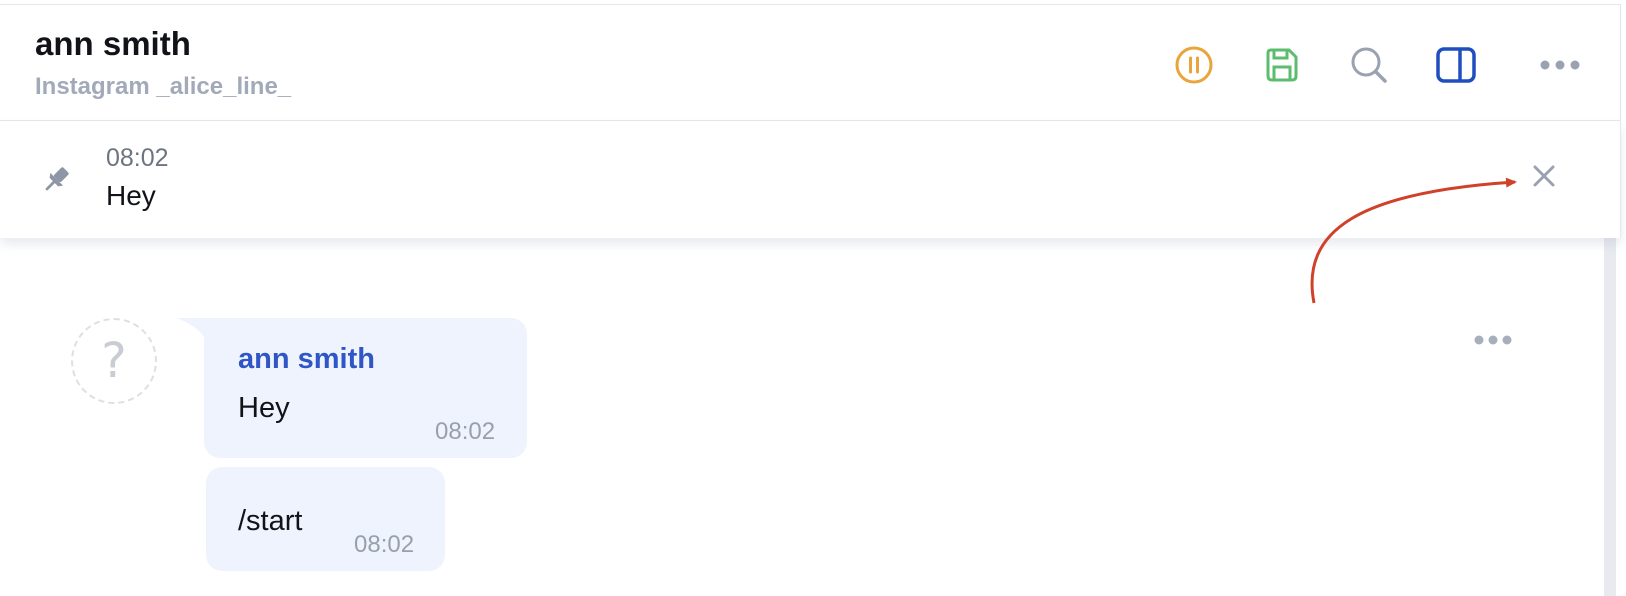 The width and height of the screenshot is (1626, 596). What do you see at coordinates (57, 179) in the screenshot?
I see `pin-icon` at bounding box center [57, 179].